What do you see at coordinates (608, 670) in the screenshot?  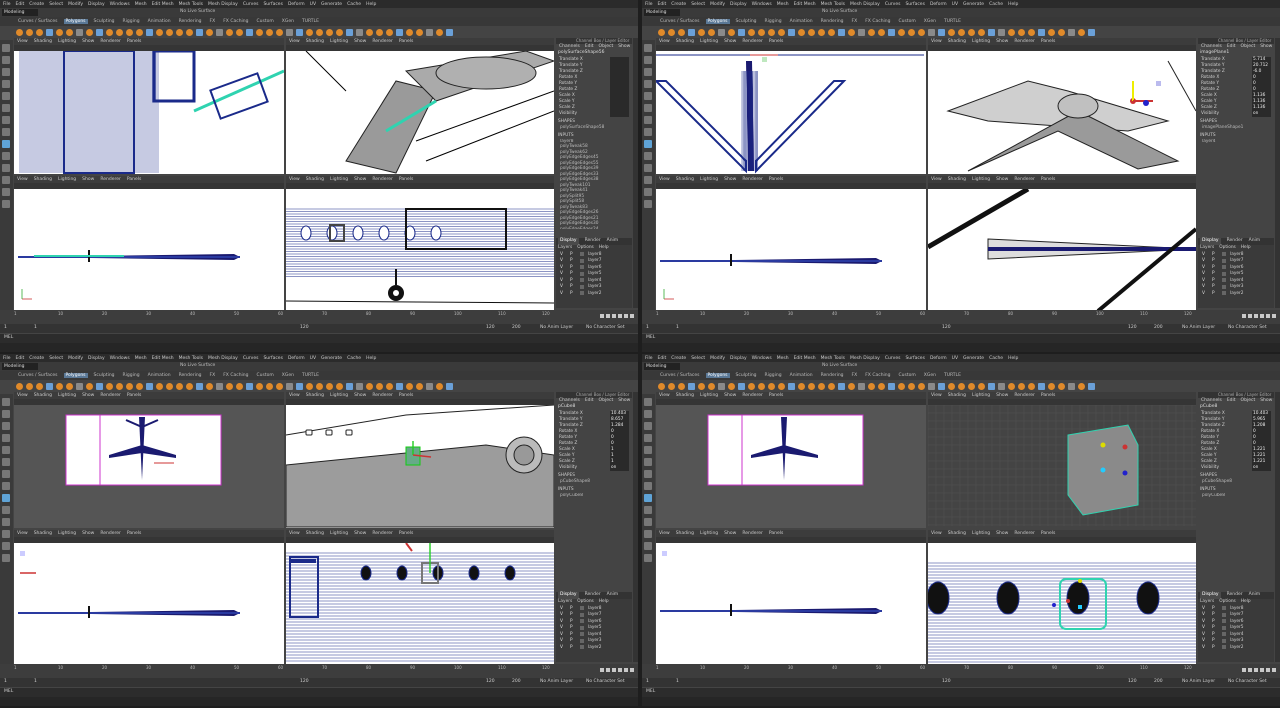 I see `step-back-icon` at bounding box center [608, 670].